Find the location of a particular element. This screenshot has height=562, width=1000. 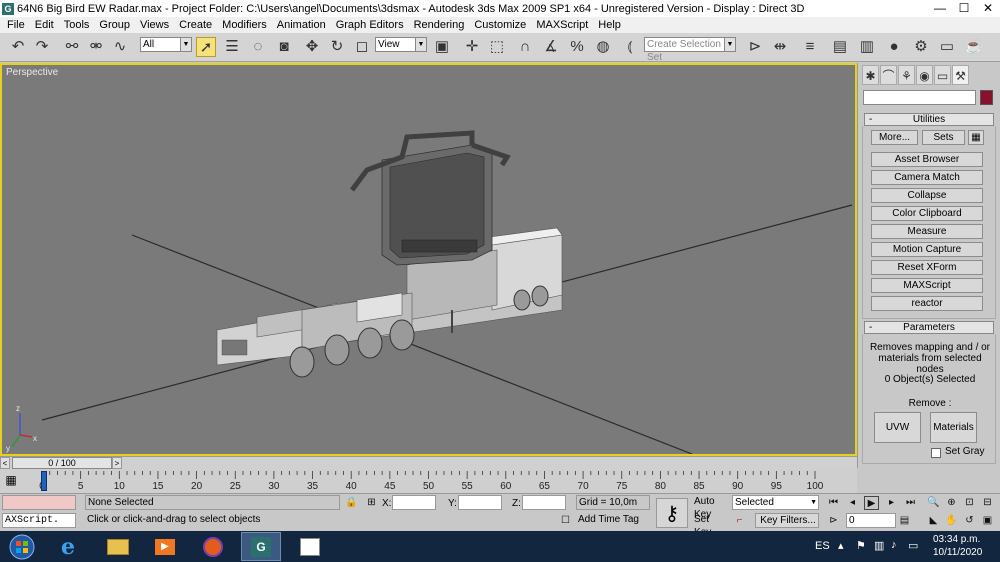

utilities-tab-icon: ⚒ is located at coordinates (960, 75).